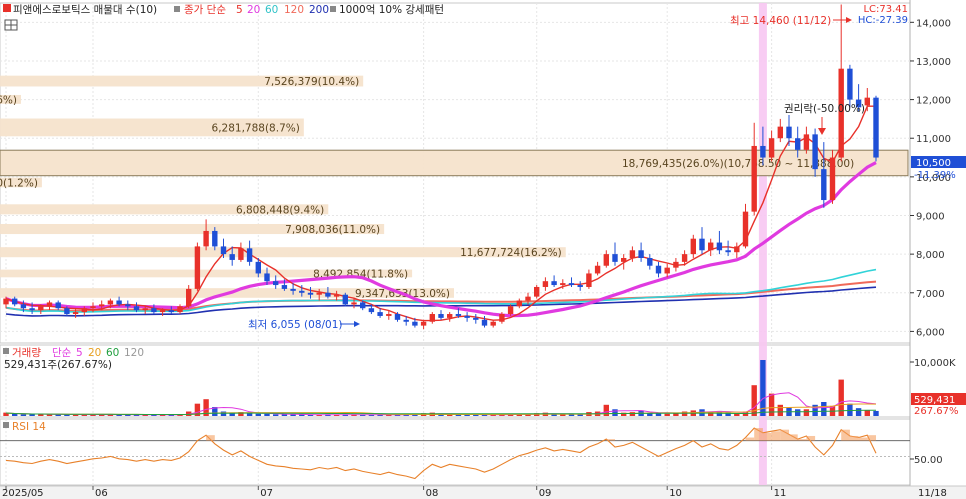 The width and height of the screenshot is (966, 499). Describe the element at coordinates (26, 353) in the screenshot. I see `volume-title: 거래량` at that location.